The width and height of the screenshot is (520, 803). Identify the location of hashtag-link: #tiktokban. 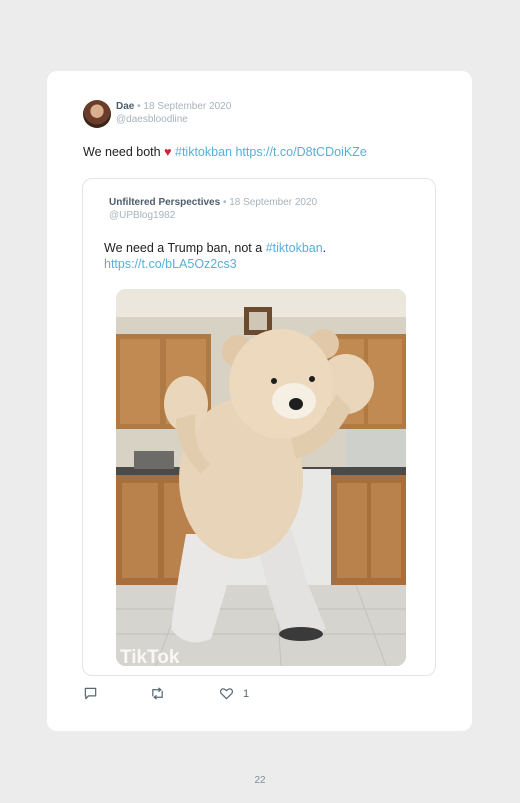
(203, 152).